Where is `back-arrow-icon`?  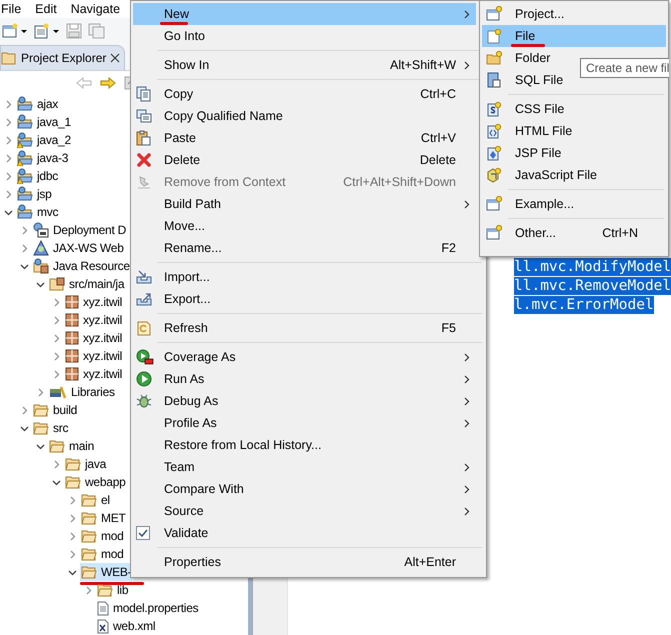 back-arrow-icon is located at coordinates (84, 82).